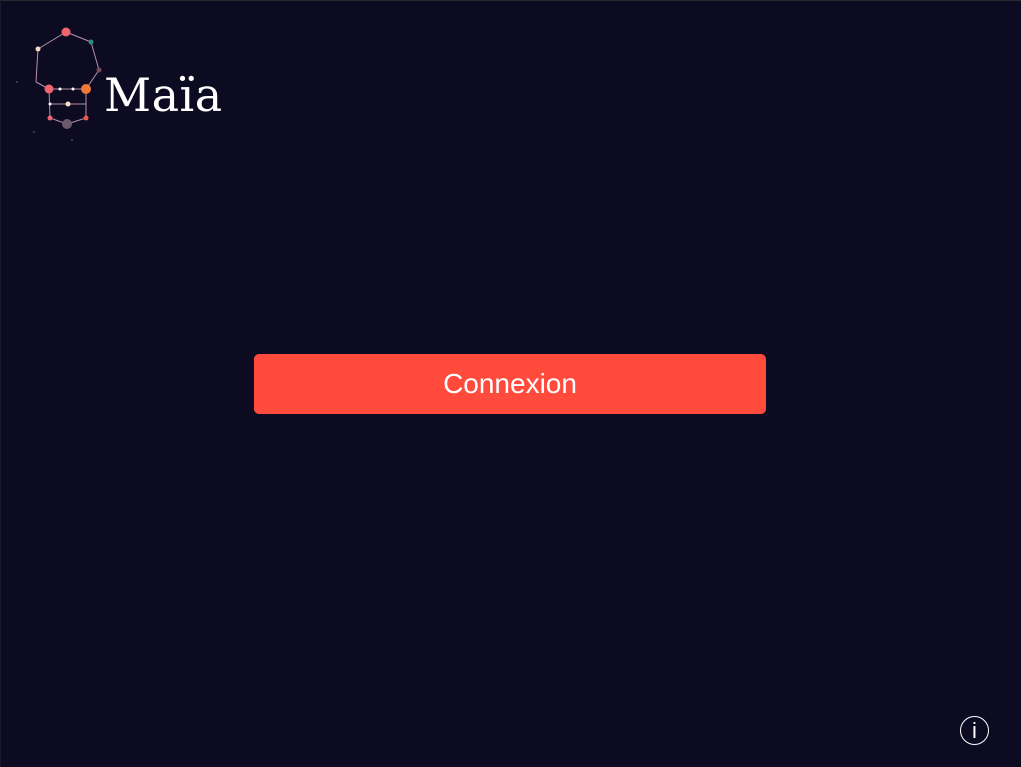  I want to click on info-icon-glyph: i, so click(974, 730).